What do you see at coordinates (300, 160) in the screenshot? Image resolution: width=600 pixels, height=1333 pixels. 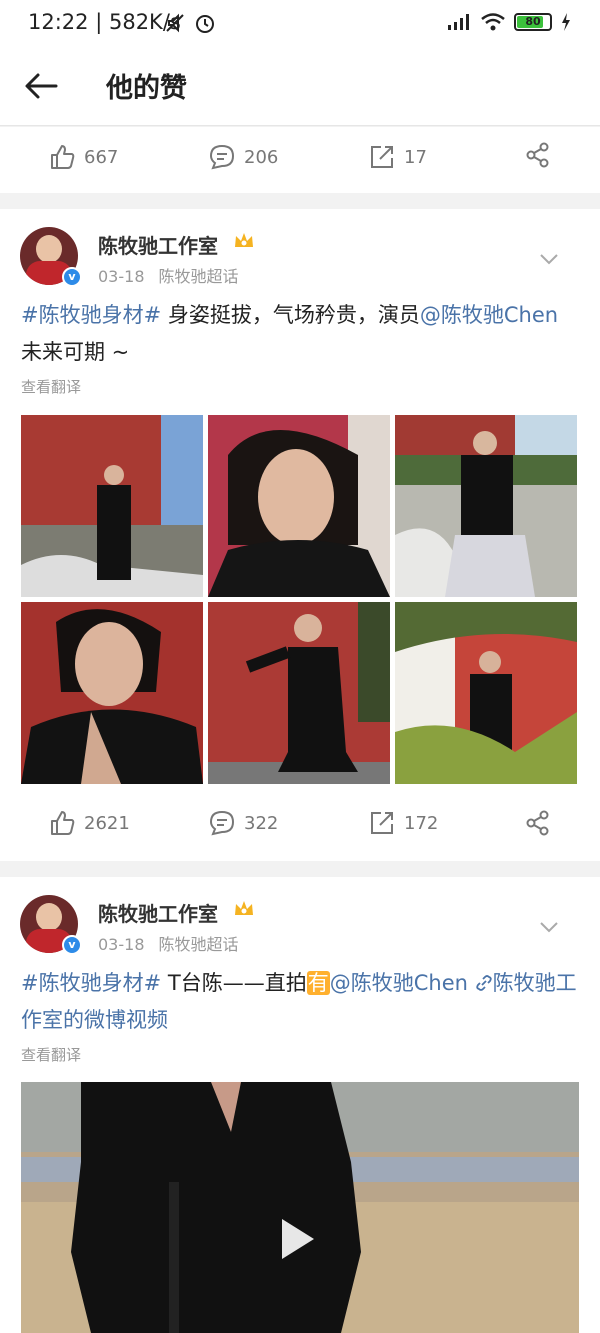 I see `prev-post-card: 667 206 17` at bounding box center [300, 160].